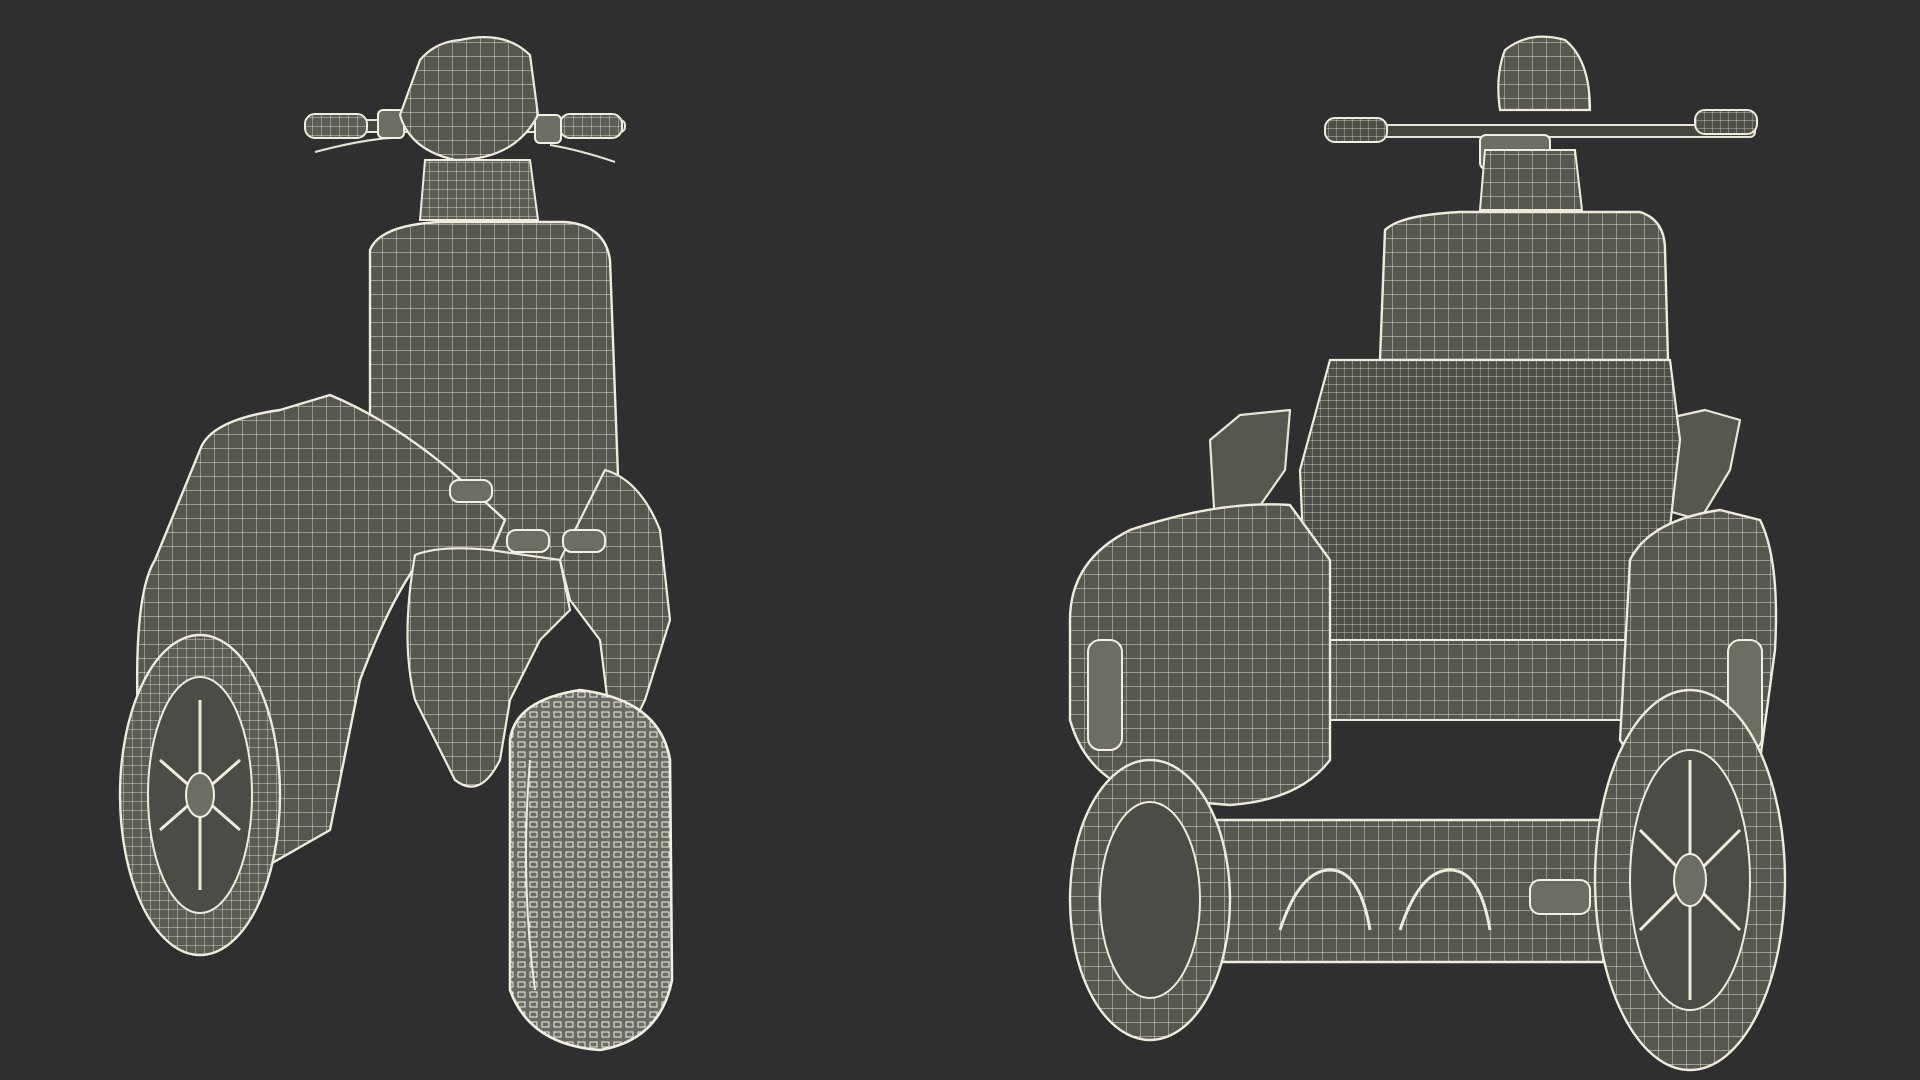 The width and height of the screenshot is (1920, 1080). What do you see at coordinates (479, 190) in the screenshot?
I see `steering-column` at bounding box center [479, 190].